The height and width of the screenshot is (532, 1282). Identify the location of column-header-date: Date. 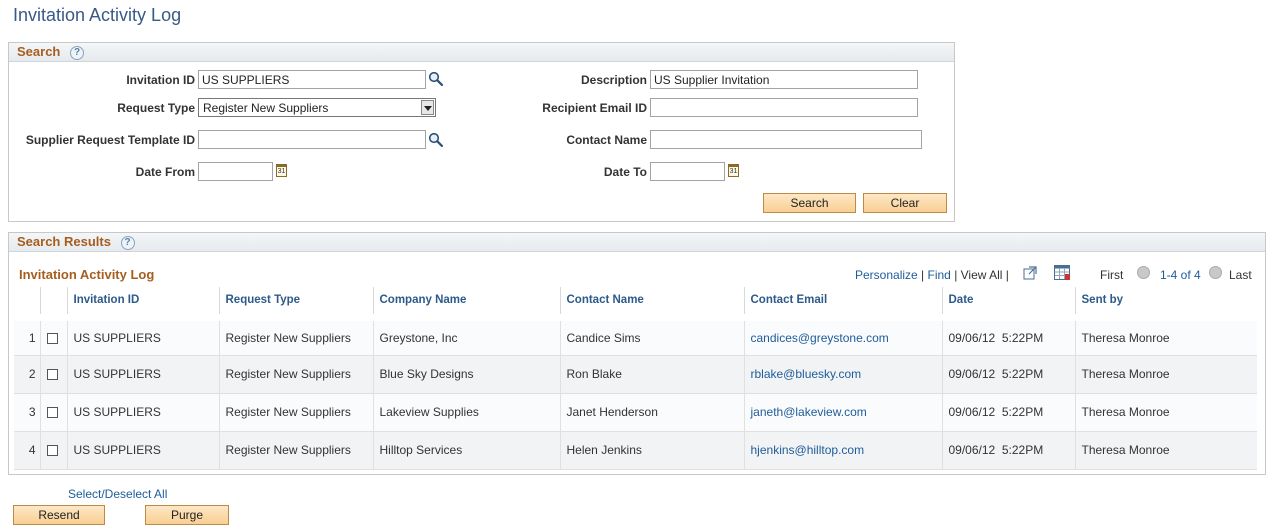
(1008, 302).